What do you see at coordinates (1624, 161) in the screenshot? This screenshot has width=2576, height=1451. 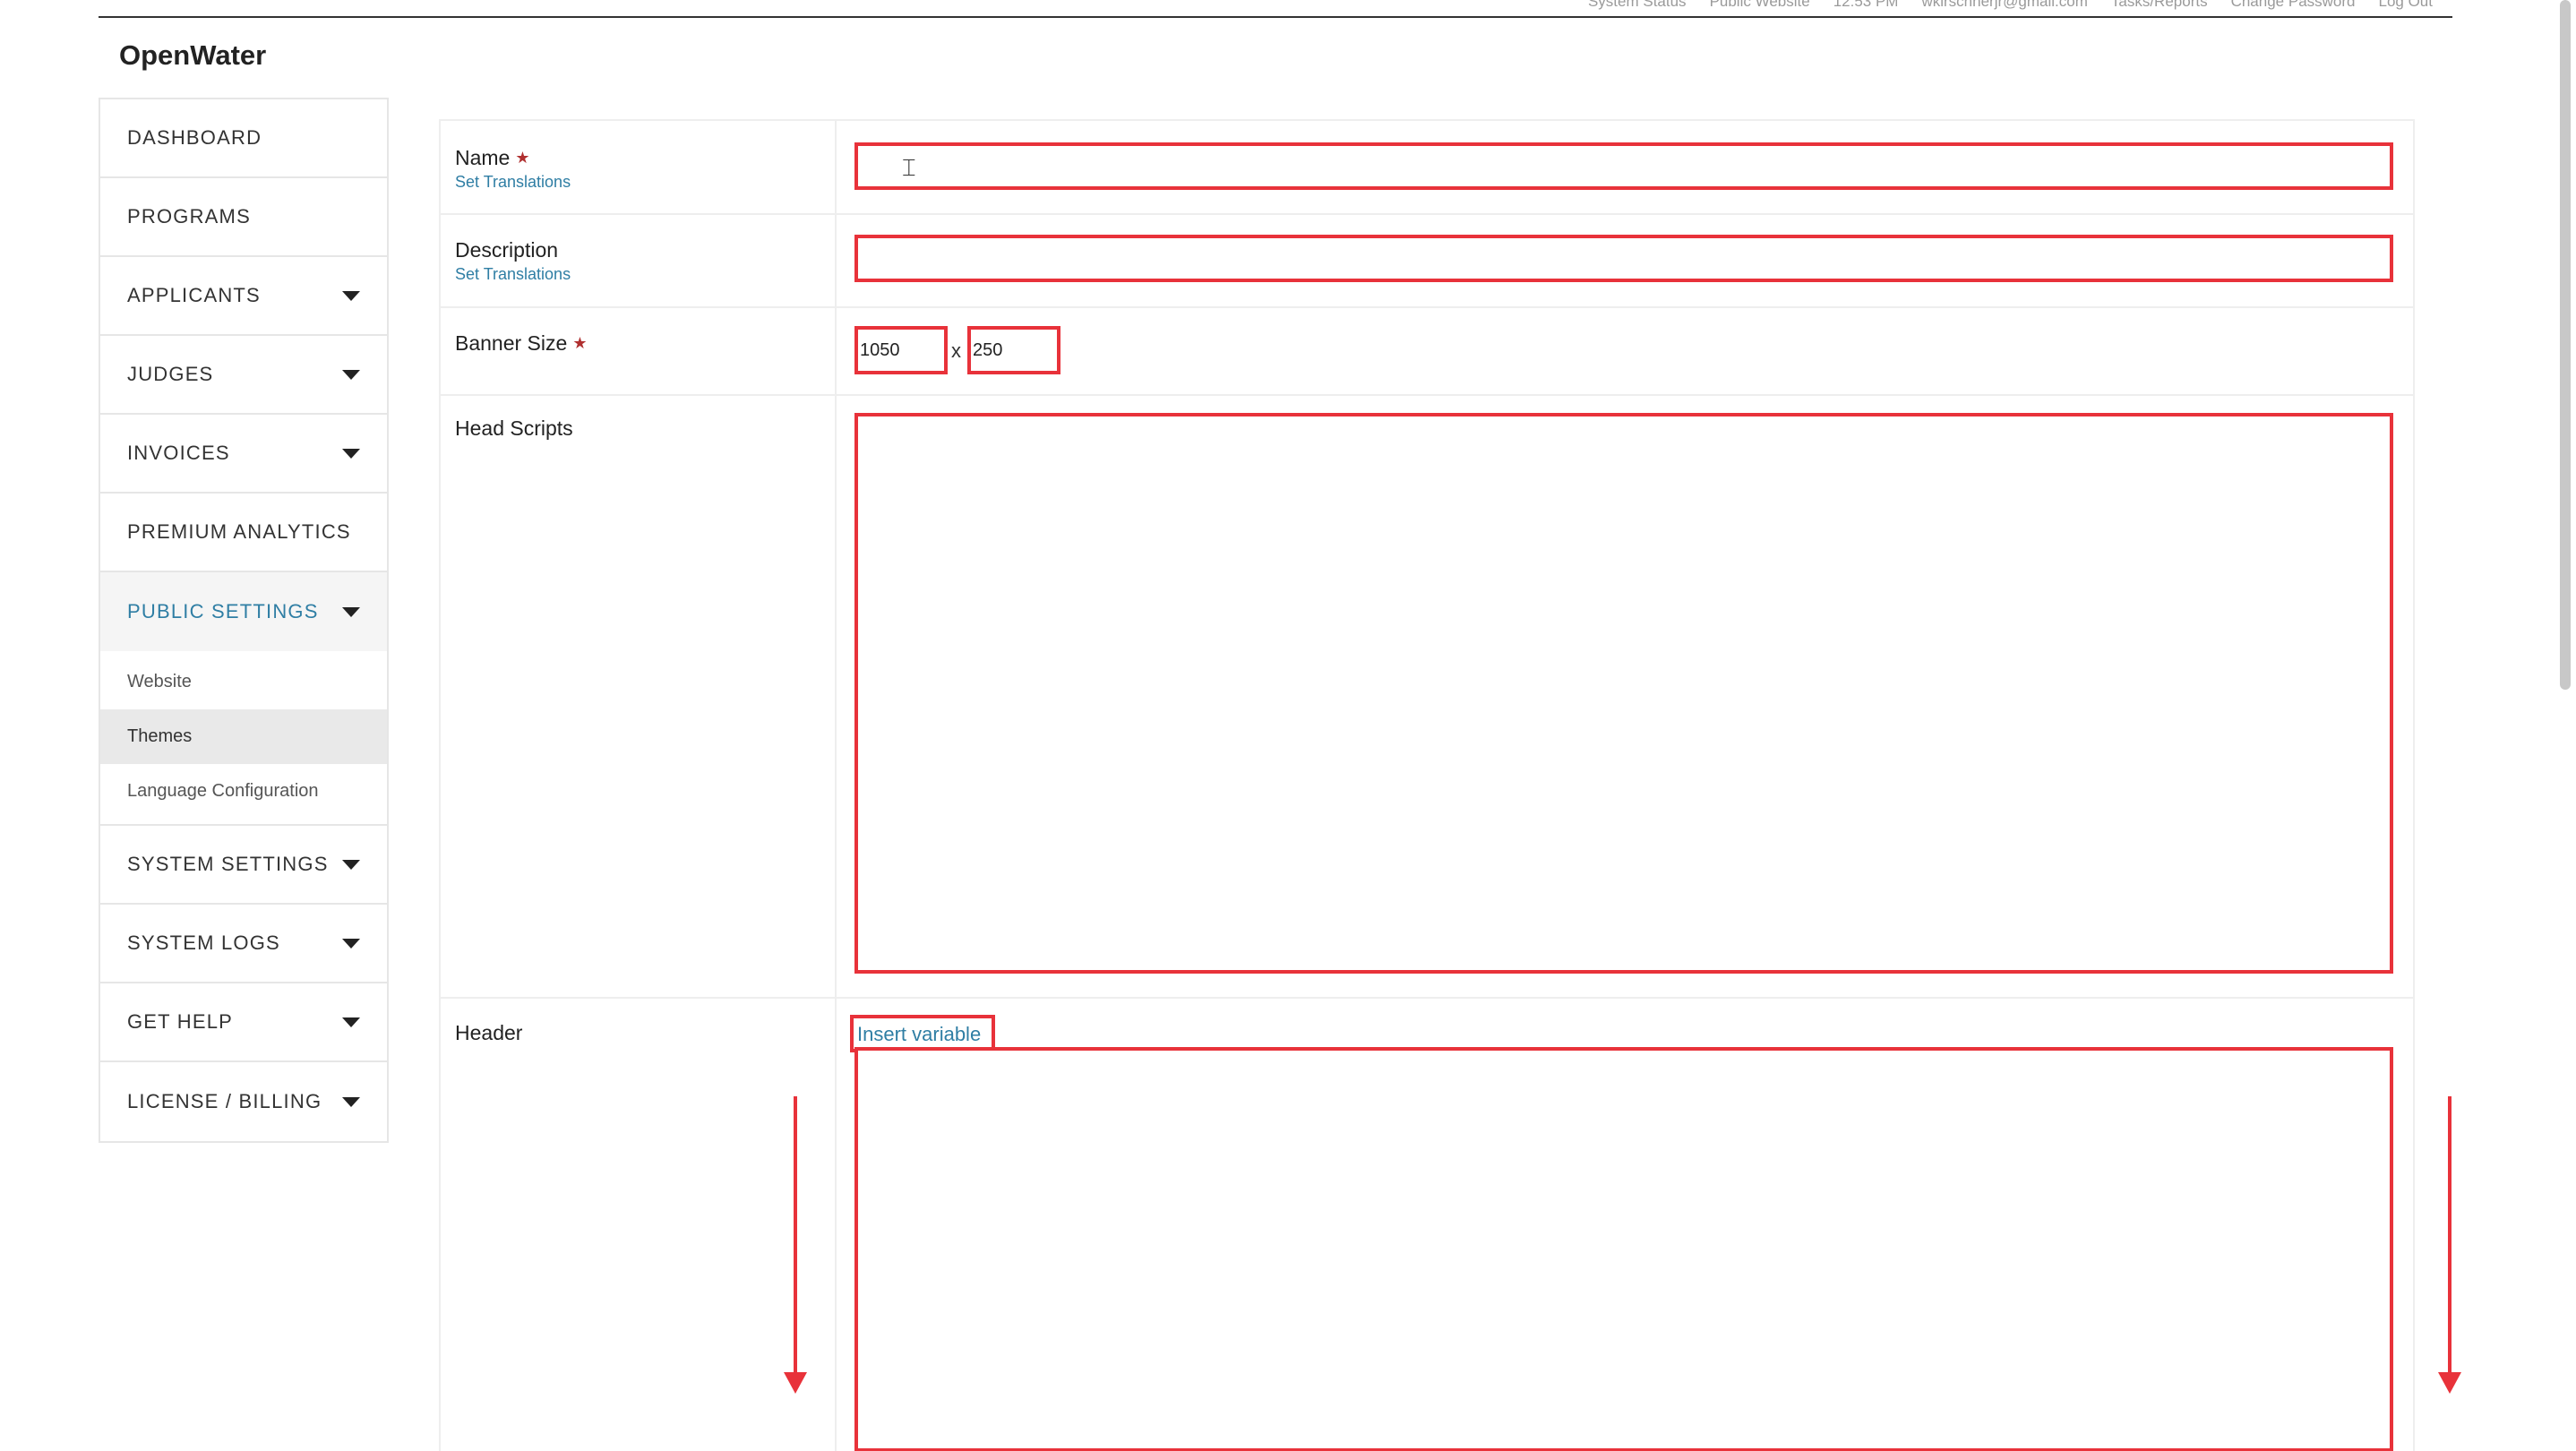 I see `name-input` at bounding box center [1624, 161].